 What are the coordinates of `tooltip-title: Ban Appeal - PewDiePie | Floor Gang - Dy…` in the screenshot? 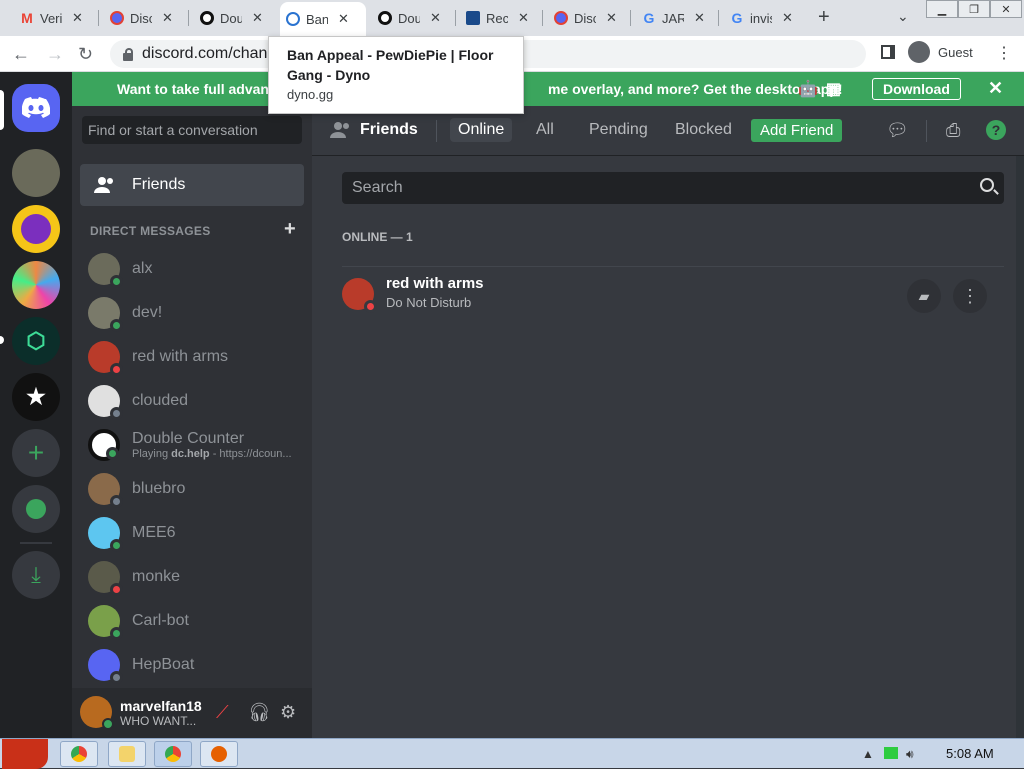 It's located at (390, 65).